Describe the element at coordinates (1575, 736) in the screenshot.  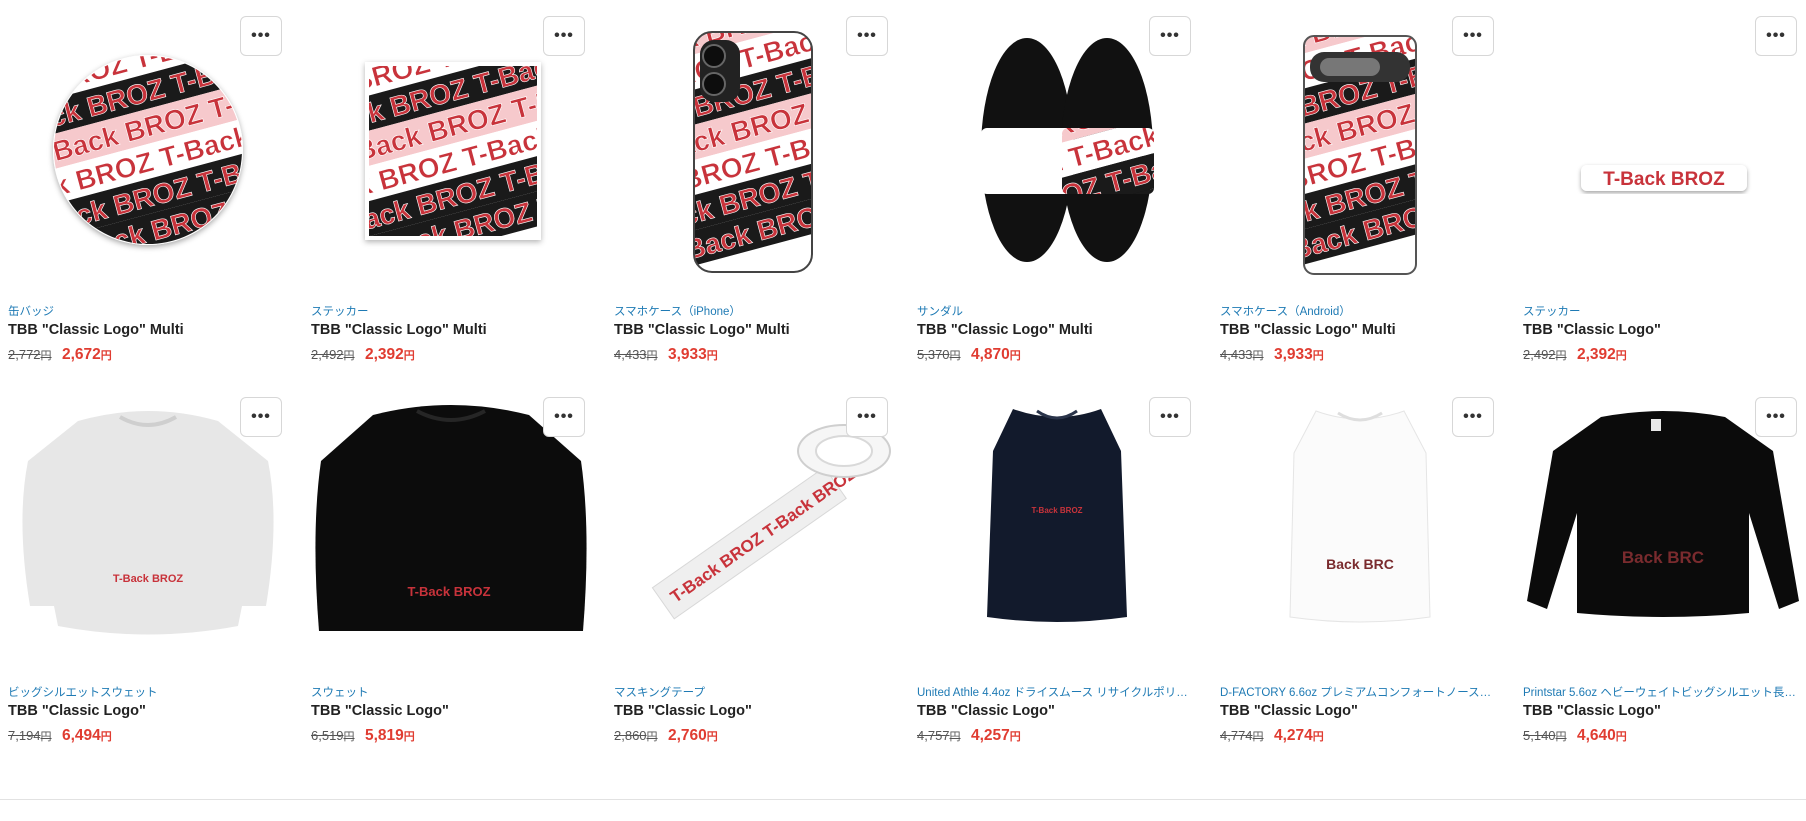
I see `product-prices: 5,140円 4,640円` at that location.